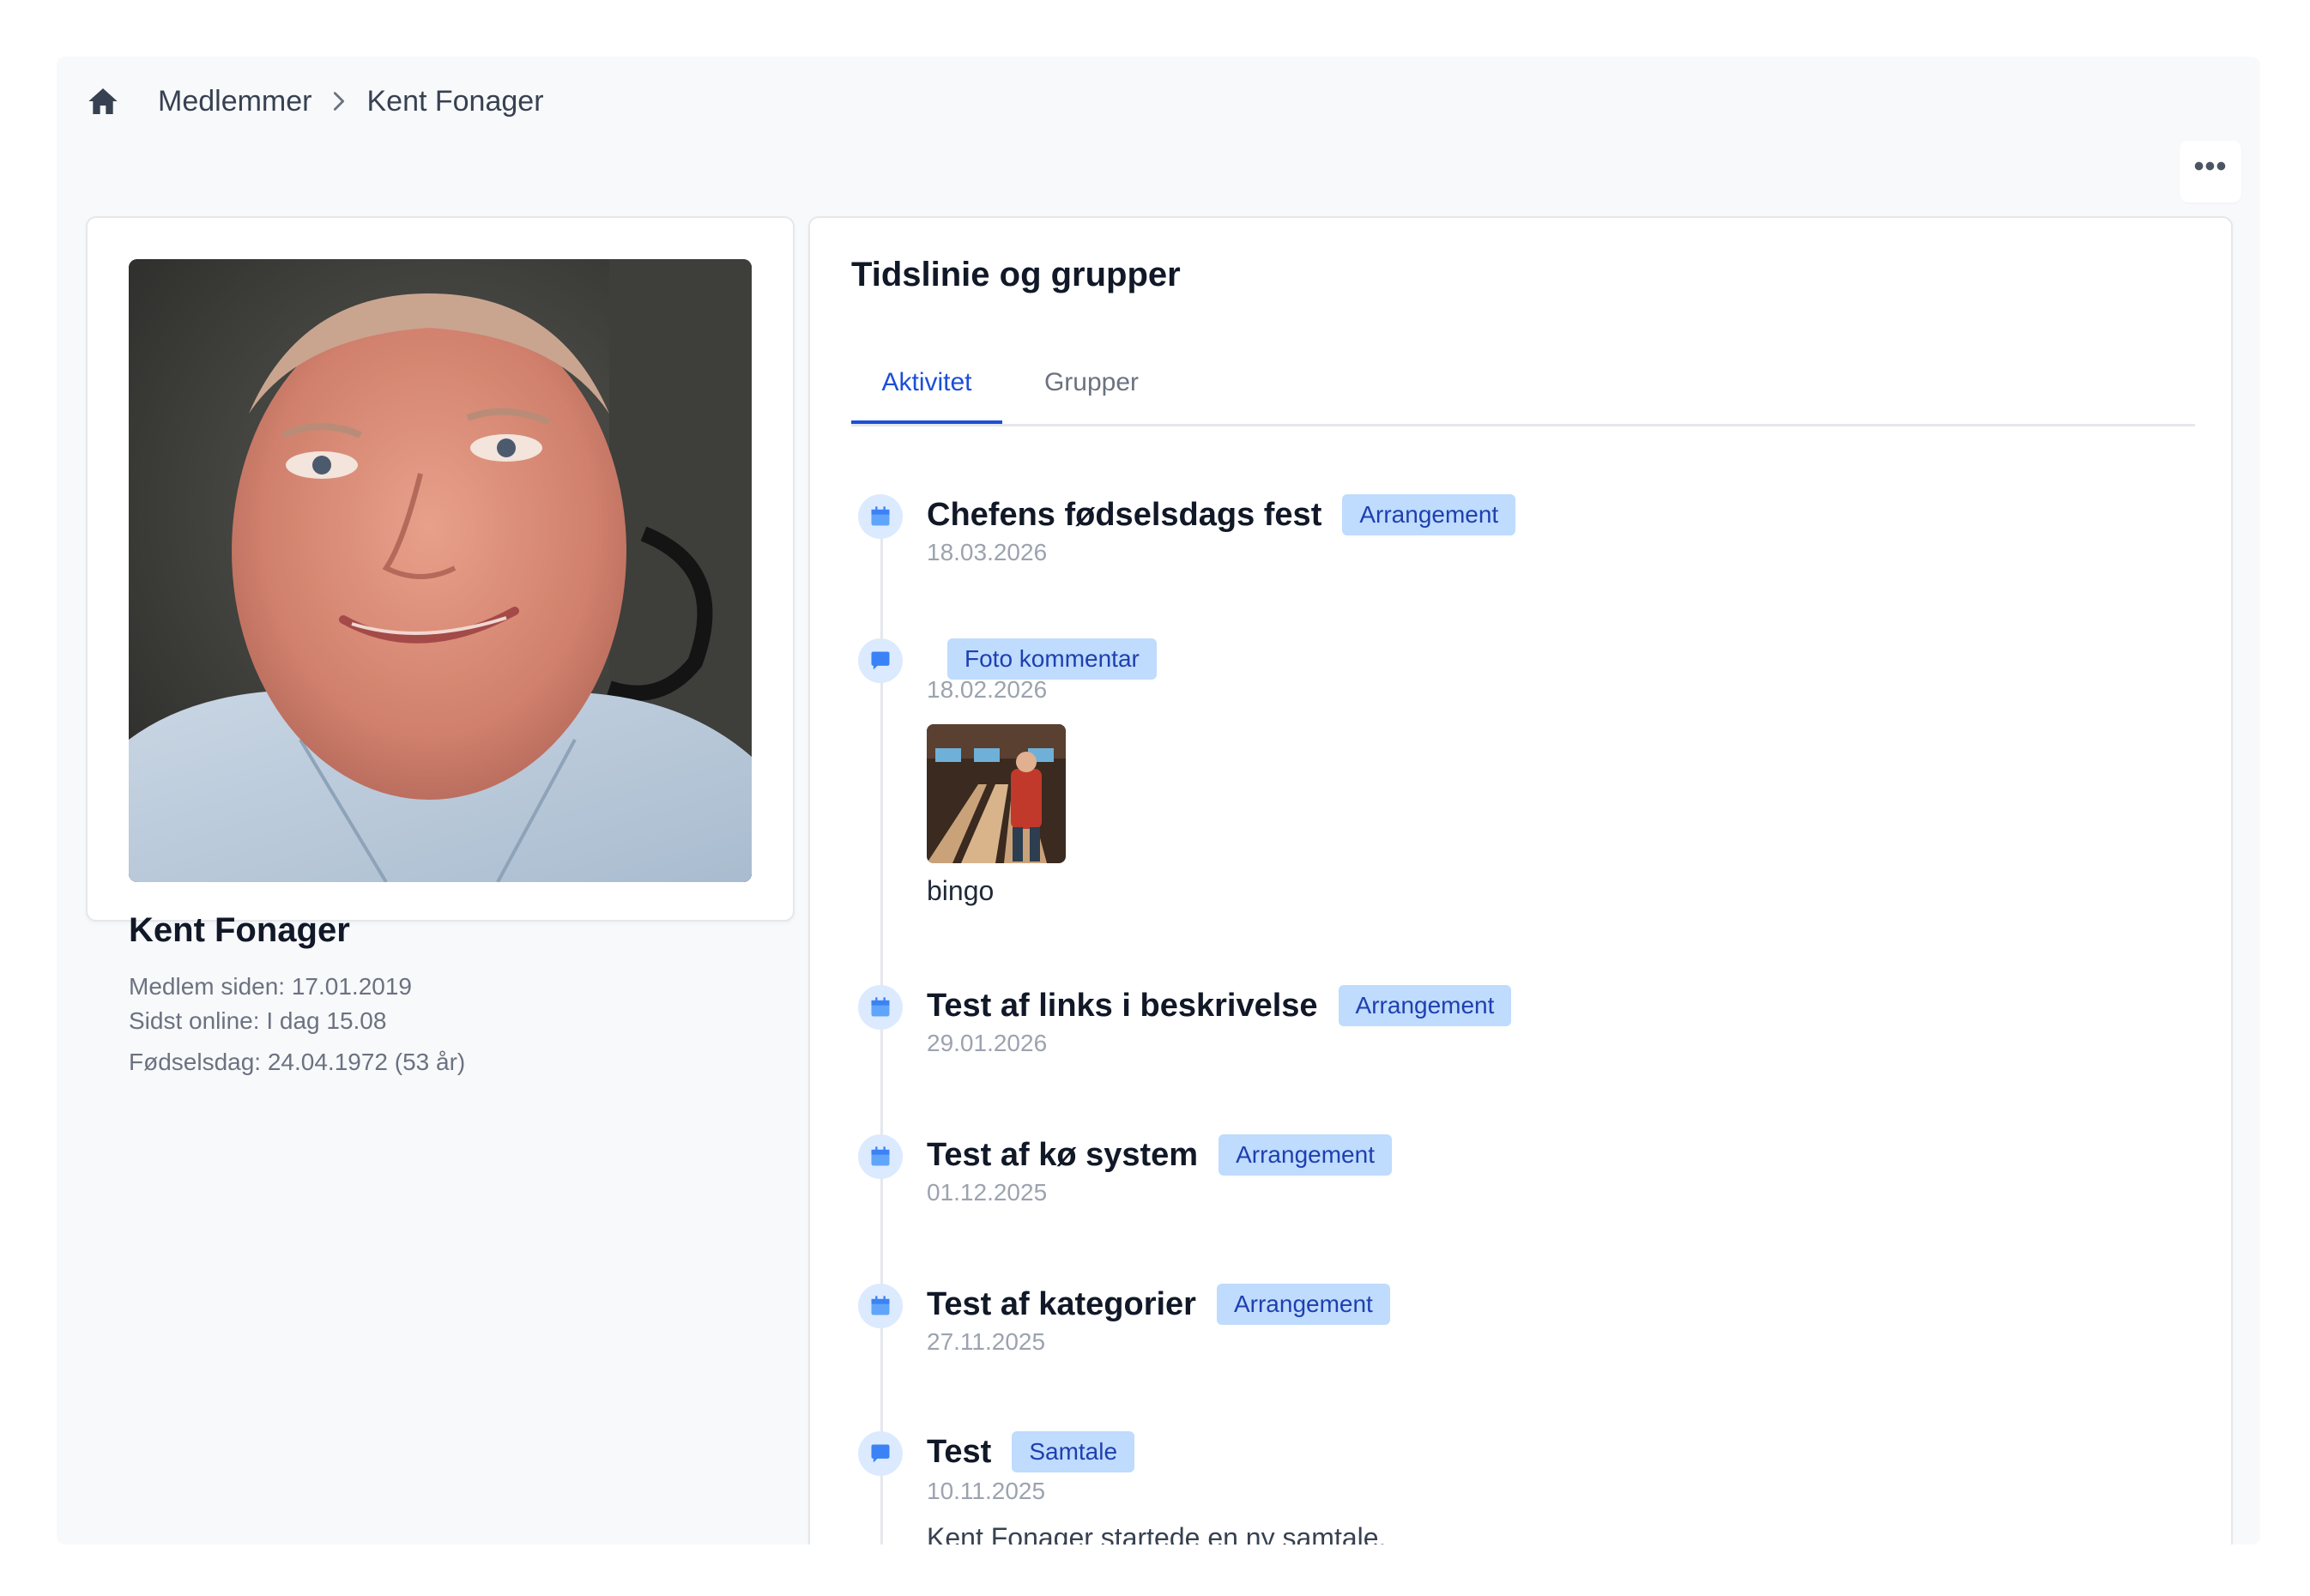  What do you see at coordinates (239, 930) in the screenshot?
I see `profile-name: Kent Fonager` at bounding box center [239, 930].